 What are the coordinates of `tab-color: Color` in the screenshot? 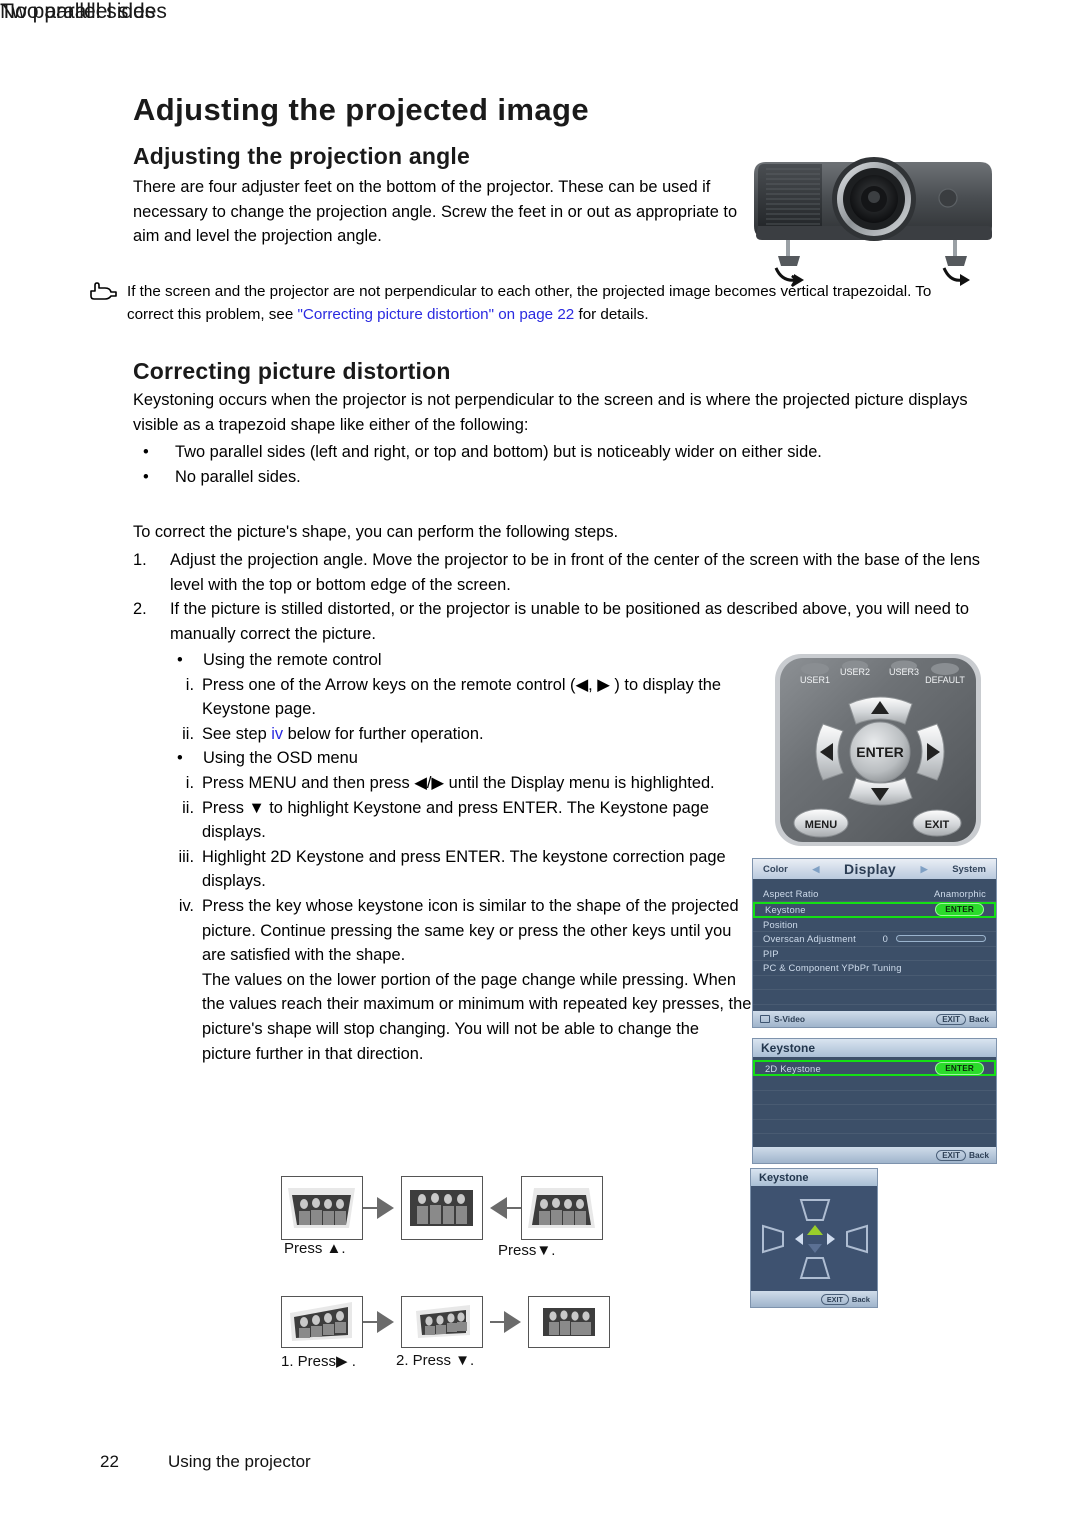 It's located at (775, 869).